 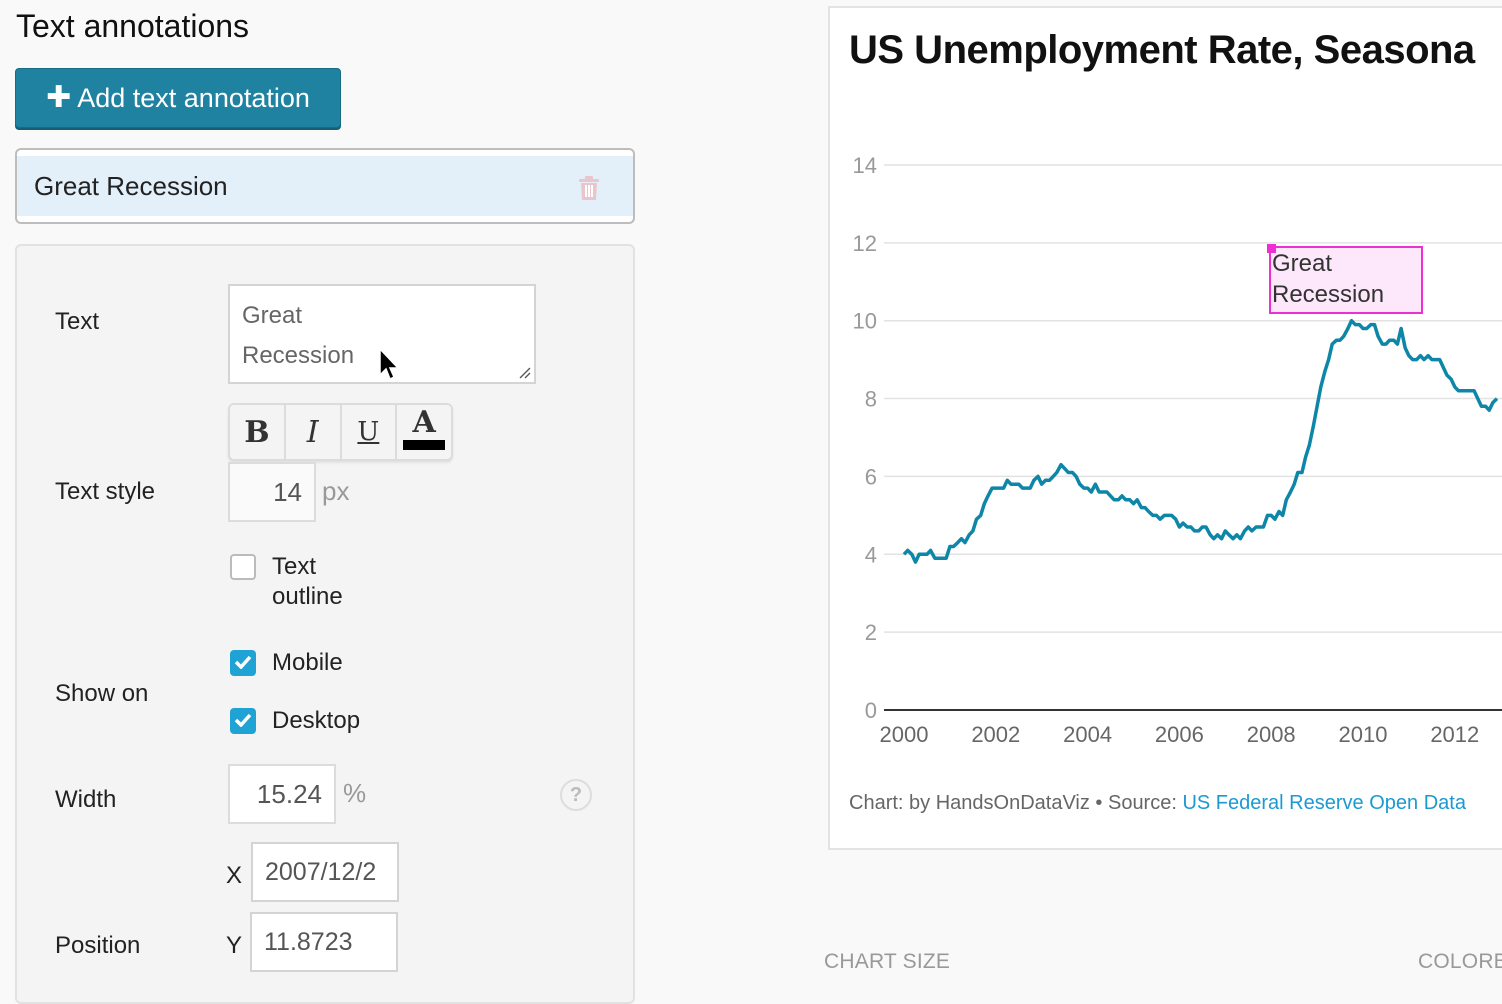 I want to click on y-tick-label: 10, so click(x=865, y=321).